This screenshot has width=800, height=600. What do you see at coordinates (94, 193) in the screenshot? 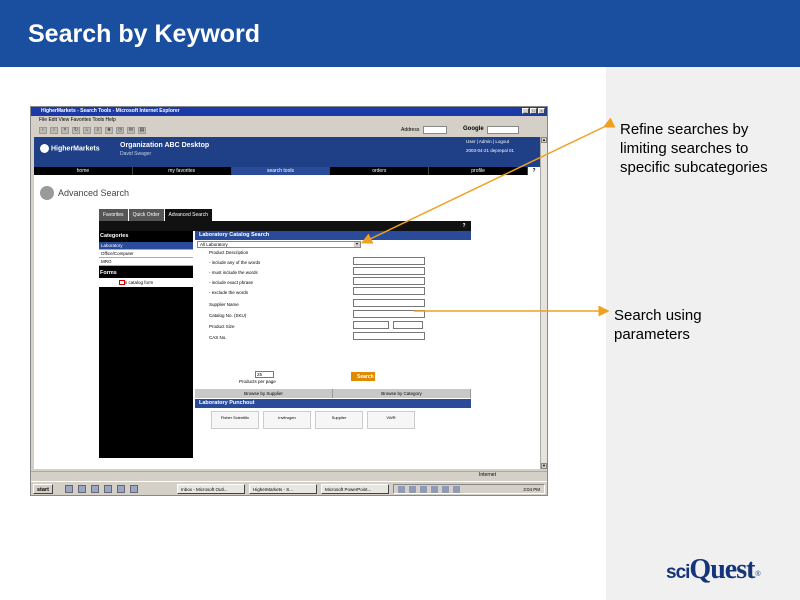
I see `advanced-search-title: Advanced Search` at bounding box center [94, 193].